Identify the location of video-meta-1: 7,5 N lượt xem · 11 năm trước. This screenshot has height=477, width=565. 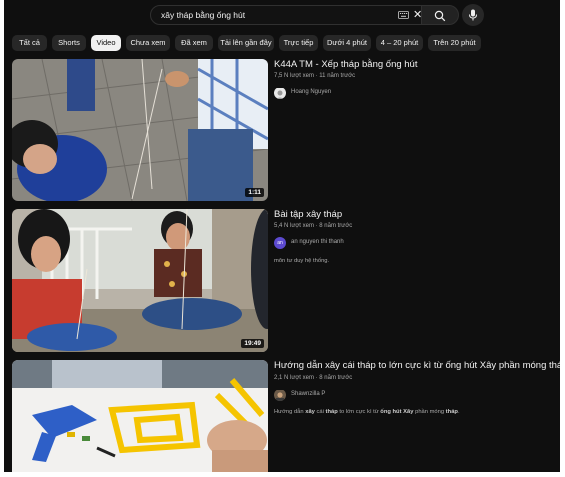
(315, 76).